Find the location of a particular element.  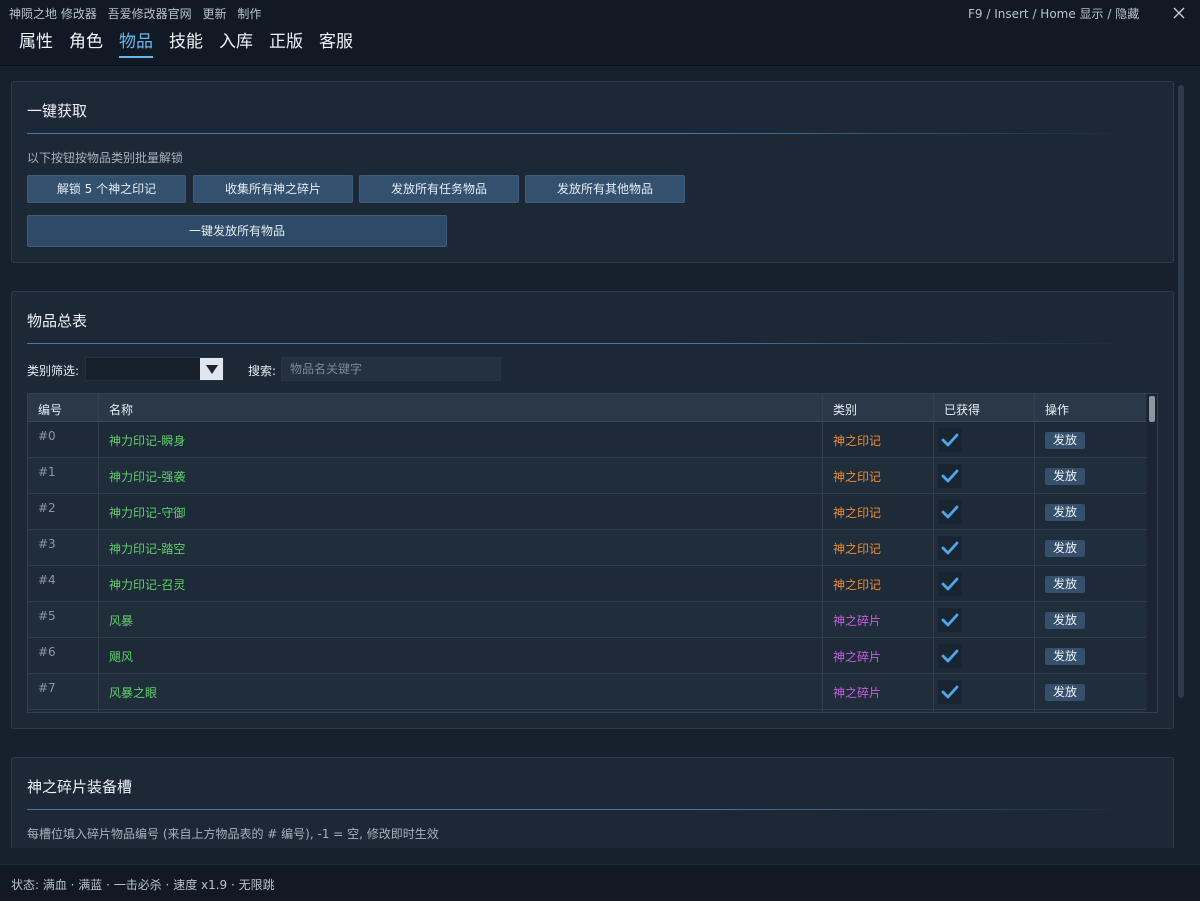

search-input is located at coordinates (391, 369).